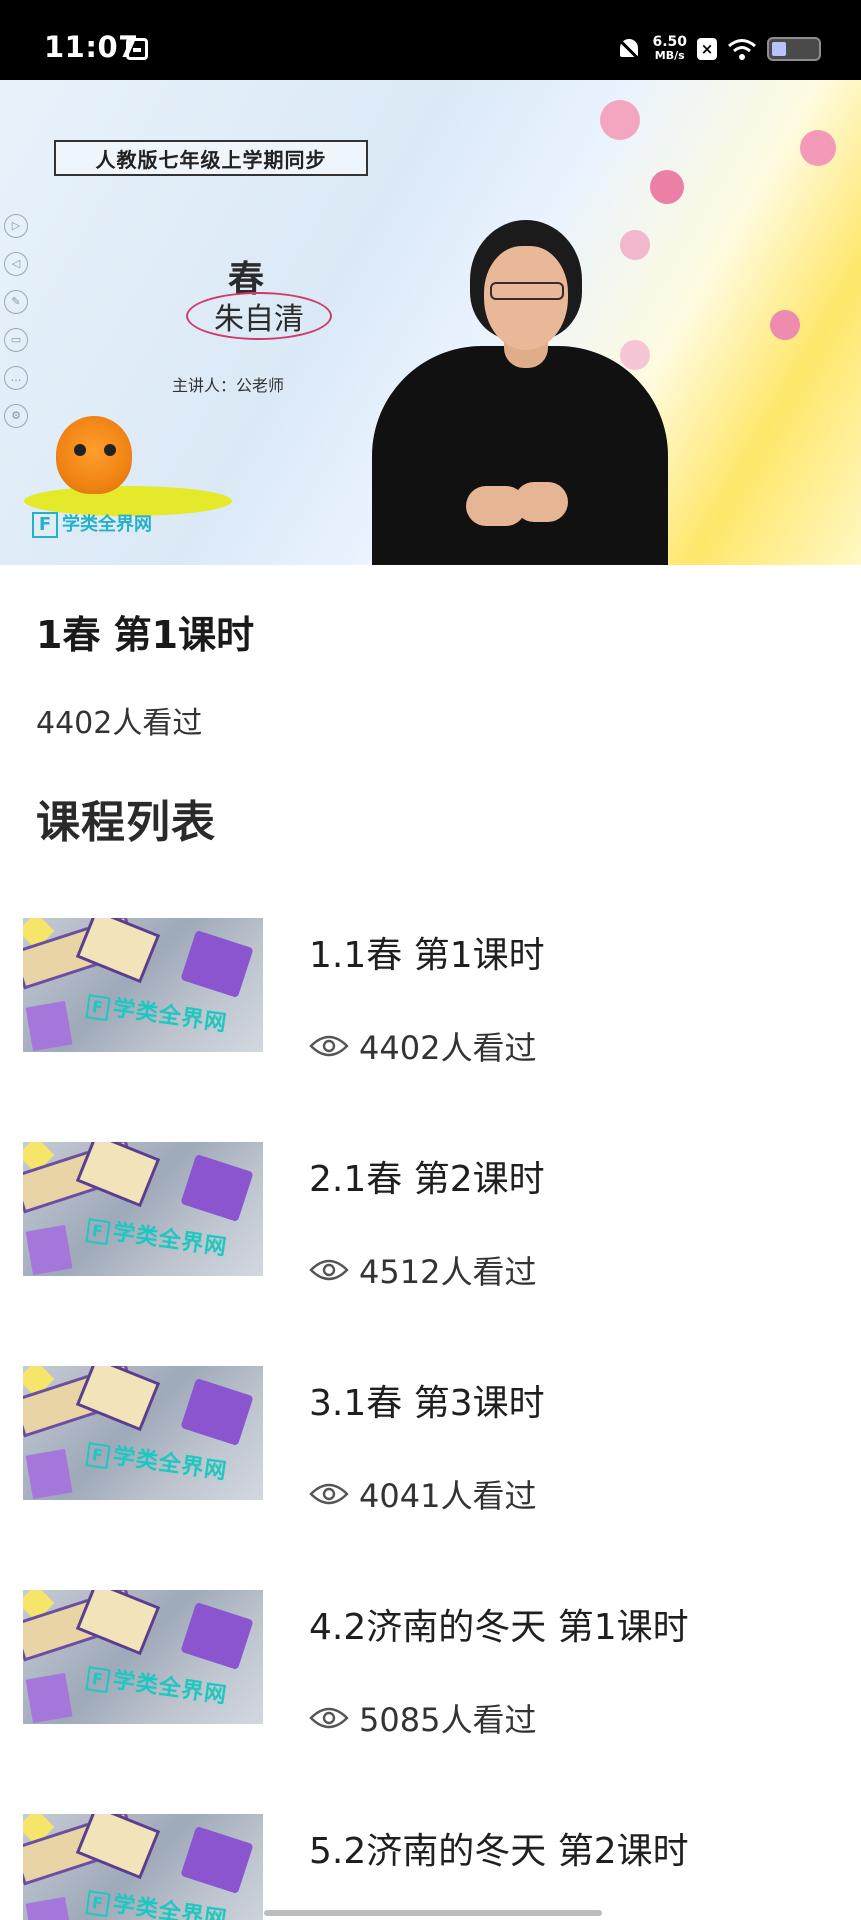 The height and width of the screenshot is (1920, 861). What do you see at coordinates (448, 1048) in the screenshot?
I see `course-view-count: 4402人看过` at bounding box center [448, 1048].